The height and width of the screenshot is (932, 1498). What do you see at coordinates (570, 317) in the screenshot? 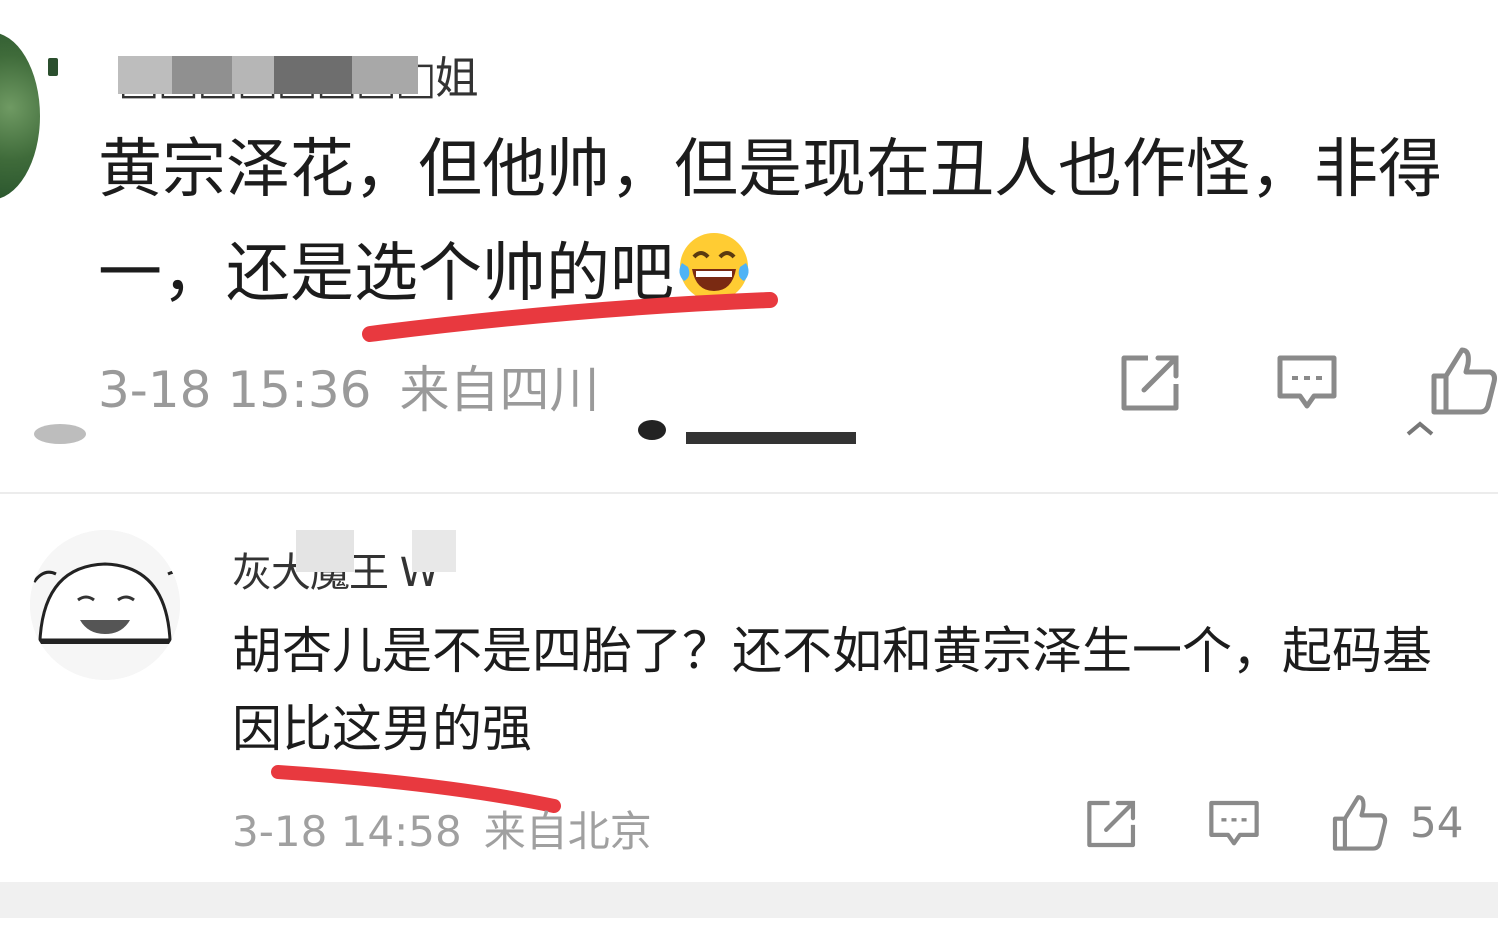
I see `red-underline-mark` at bounding box center [570, 317].